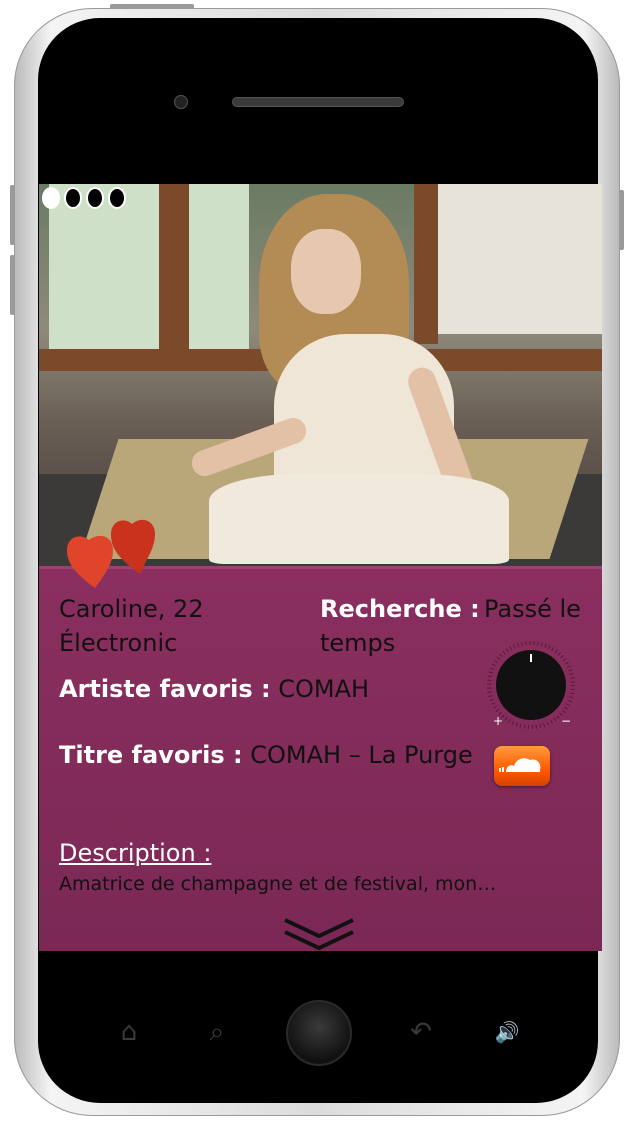  What do you see at coordinates (12, 285) in the screenshot?
I see `side-button-left-bottom` at bounding box center [12, 285].